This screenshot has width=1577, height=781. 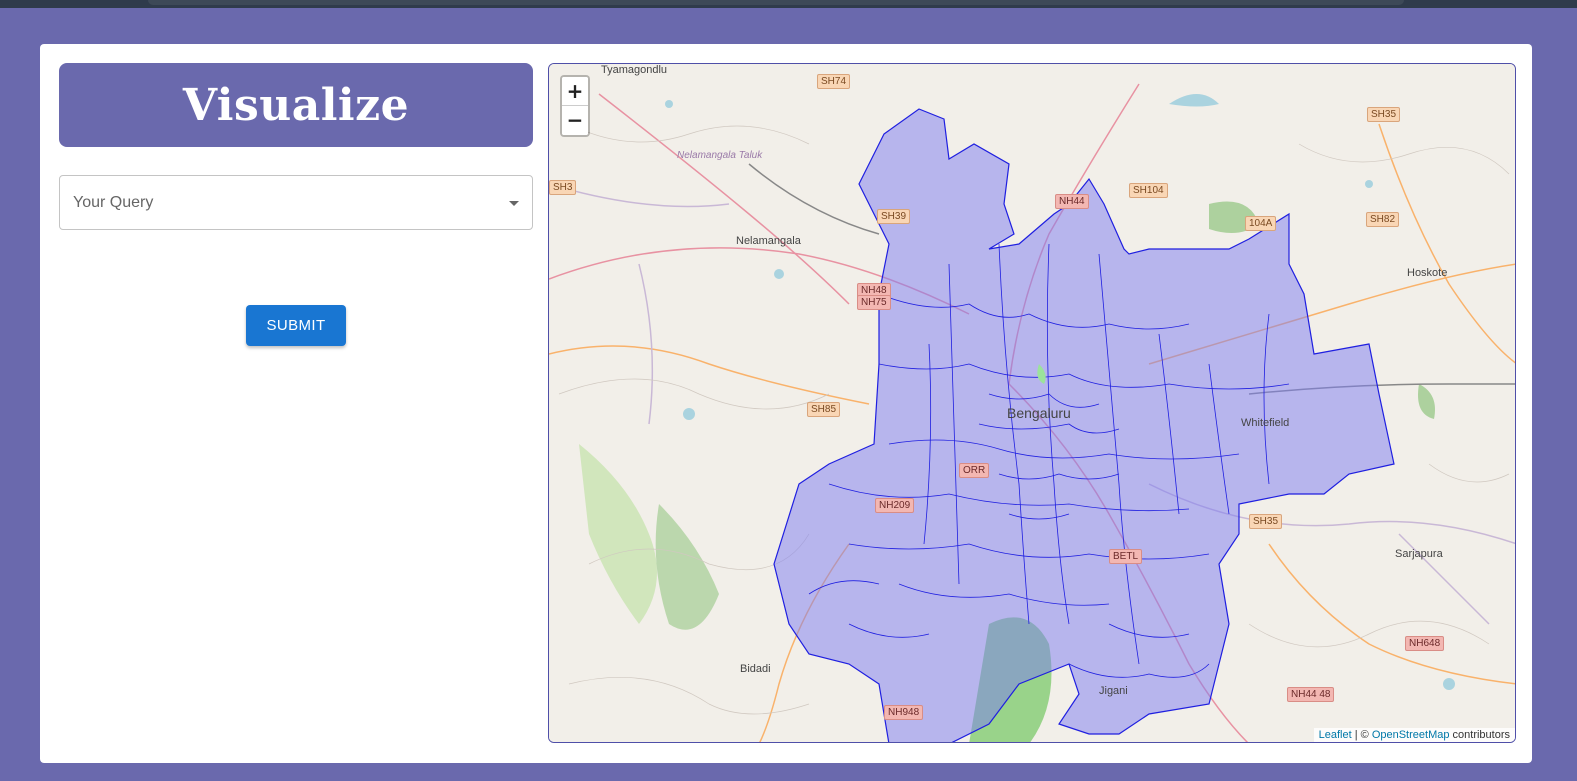 What do you see at coordinates (755, 669) in the screenshot?
I see `map-place-label: Bidadi` at bounding box center [755, 669].